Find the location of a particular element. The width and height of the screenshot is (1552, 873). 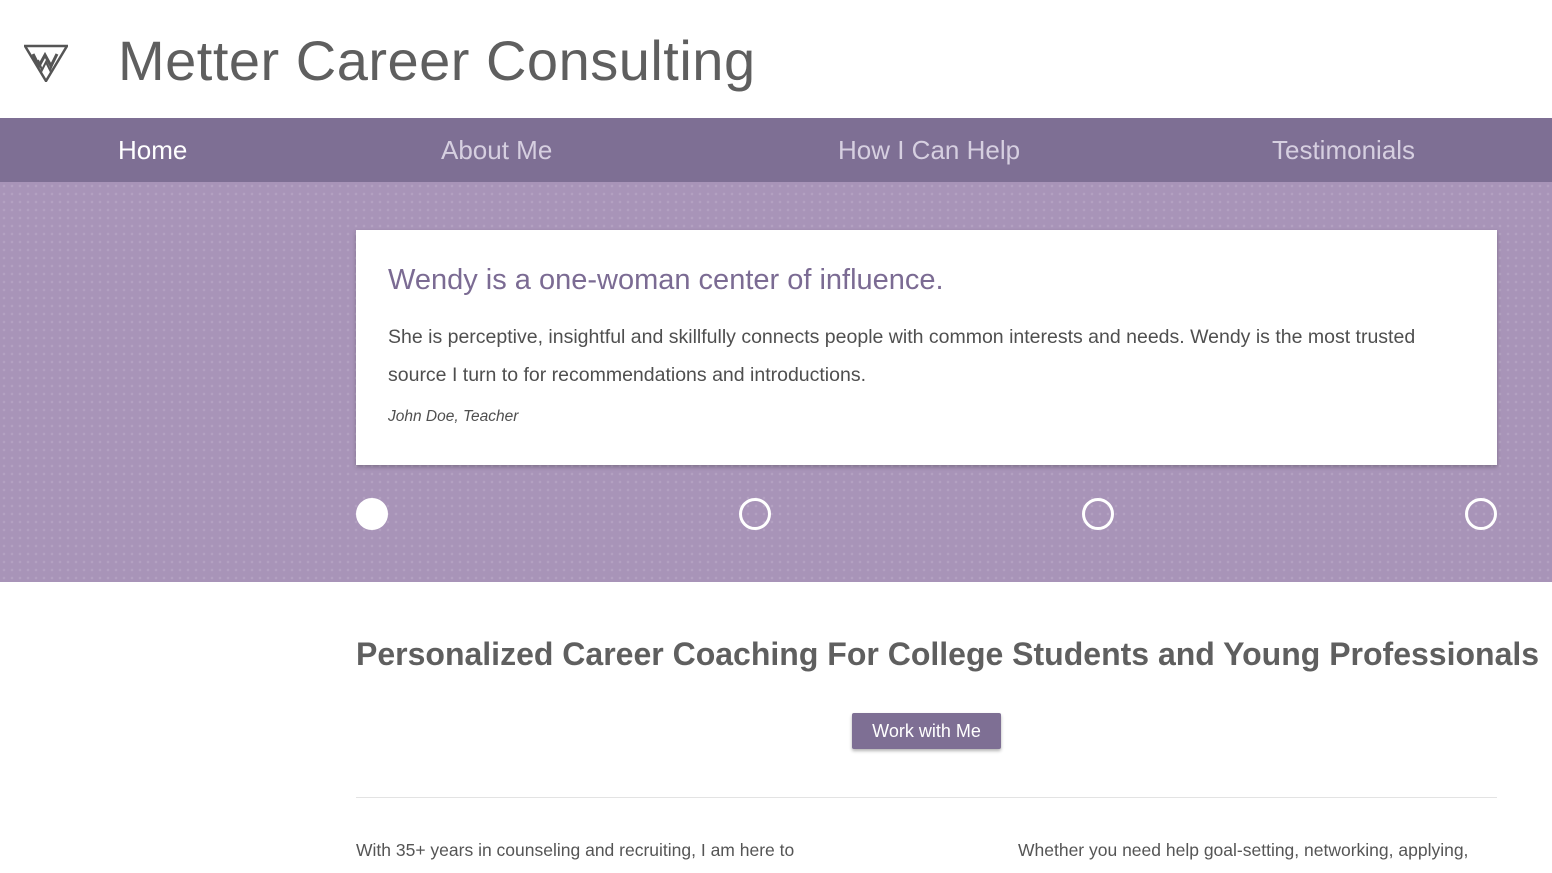

site-title: Metter Career Consulting is located at coordinates (437, 60).